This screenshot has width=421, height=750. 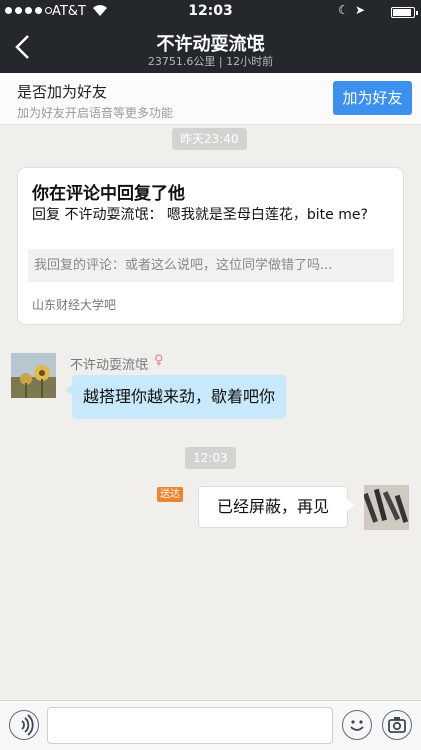 I want to click on add-friend-title: 是否加为好友, so click(x=62, y=92).